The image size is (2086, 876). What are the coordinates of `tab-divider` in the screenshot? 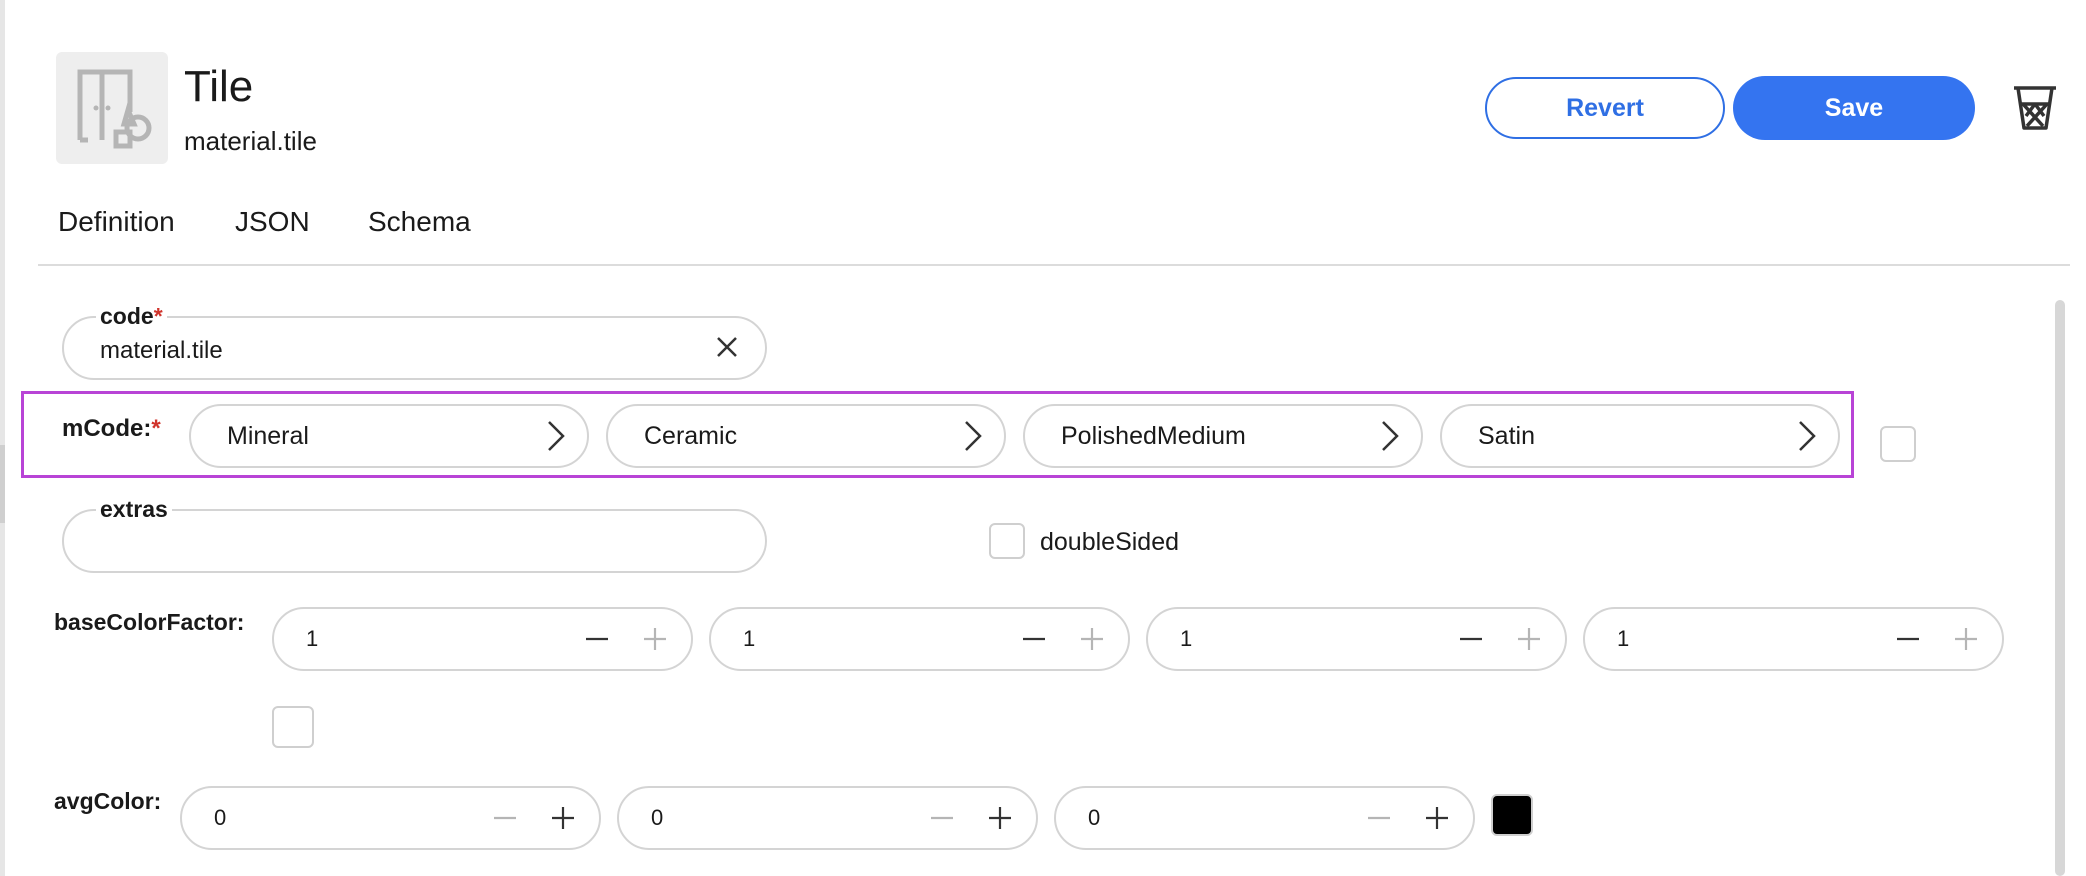 It's located at (1054, 265).